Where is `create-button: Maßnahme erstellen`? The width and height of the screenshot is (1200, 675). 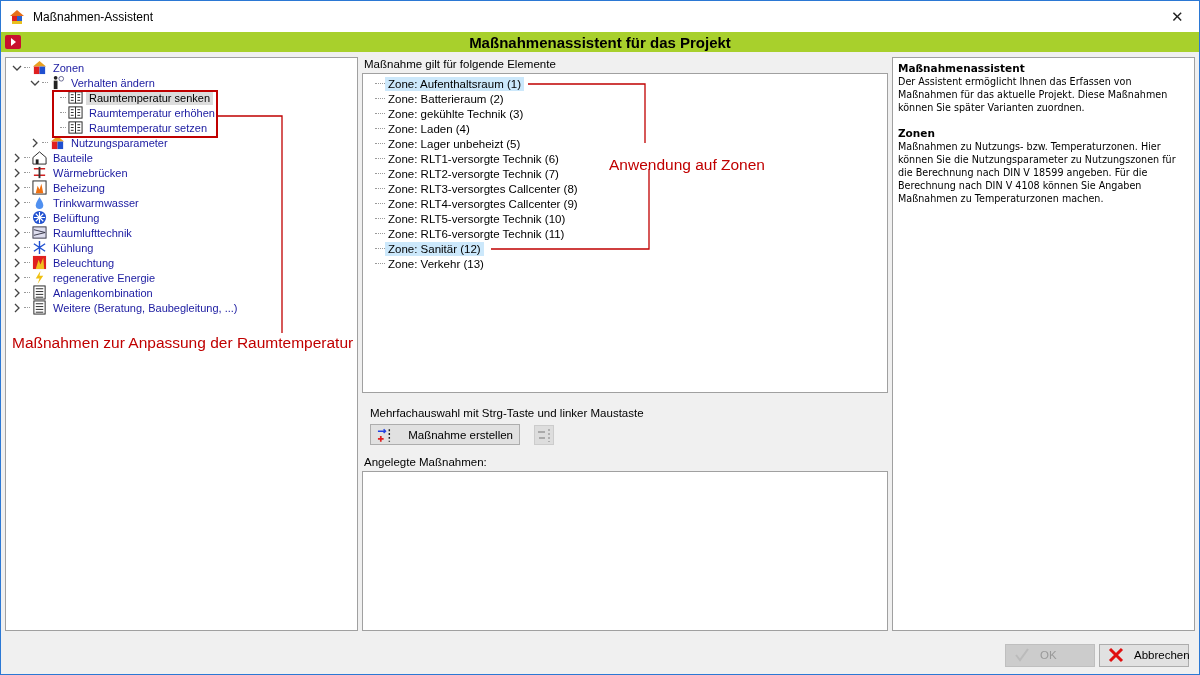
create-button: Maßnahme erstellen is located at coordinates (445, 434).